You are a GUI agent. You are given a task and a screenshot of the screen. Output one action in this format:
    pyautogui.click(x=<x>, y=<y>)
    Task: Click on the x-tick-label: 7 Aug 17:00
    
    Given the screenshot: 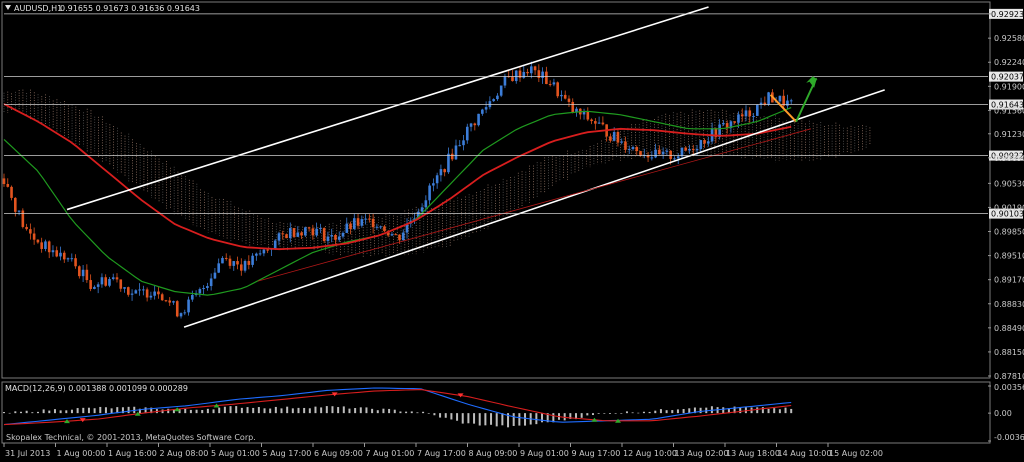 What is the action you would take?
    pyautogui.click(x=441, y=453)
    